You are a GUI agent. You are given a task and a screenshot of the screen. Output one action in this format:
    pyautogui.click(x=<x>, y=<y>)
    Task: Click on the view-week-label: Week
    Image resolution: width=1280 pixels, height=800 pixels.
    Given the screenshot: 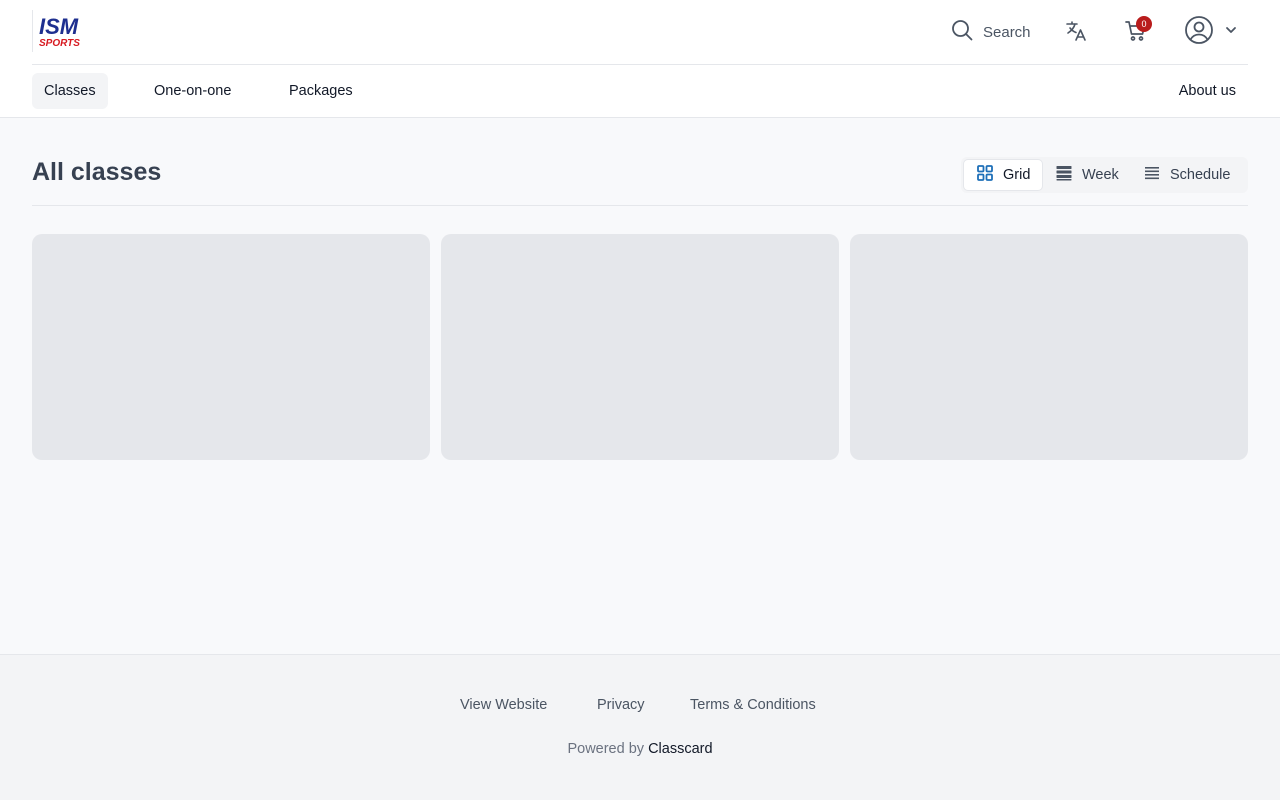 What is the action you would take?
    pyautogui.click(x=1100, y=175)
    